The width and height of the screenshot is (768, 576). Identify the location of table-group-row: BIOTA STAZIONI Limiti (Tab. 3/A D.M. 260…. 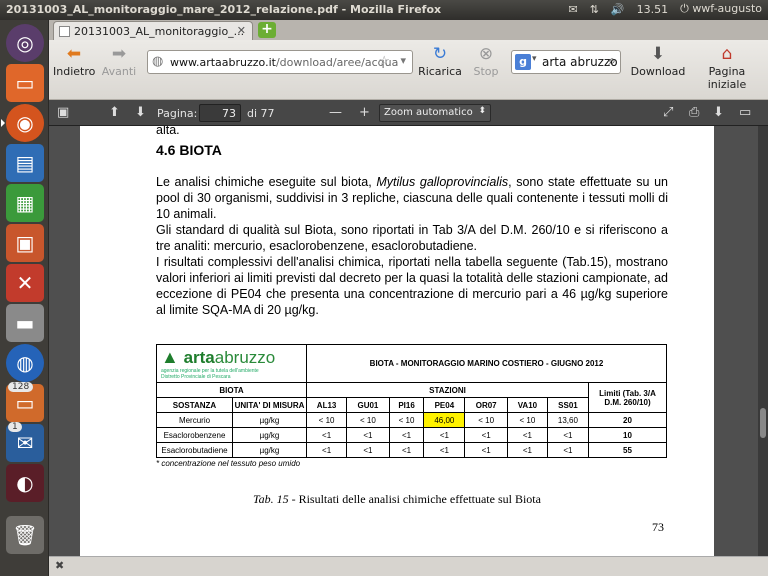
(411, 397).